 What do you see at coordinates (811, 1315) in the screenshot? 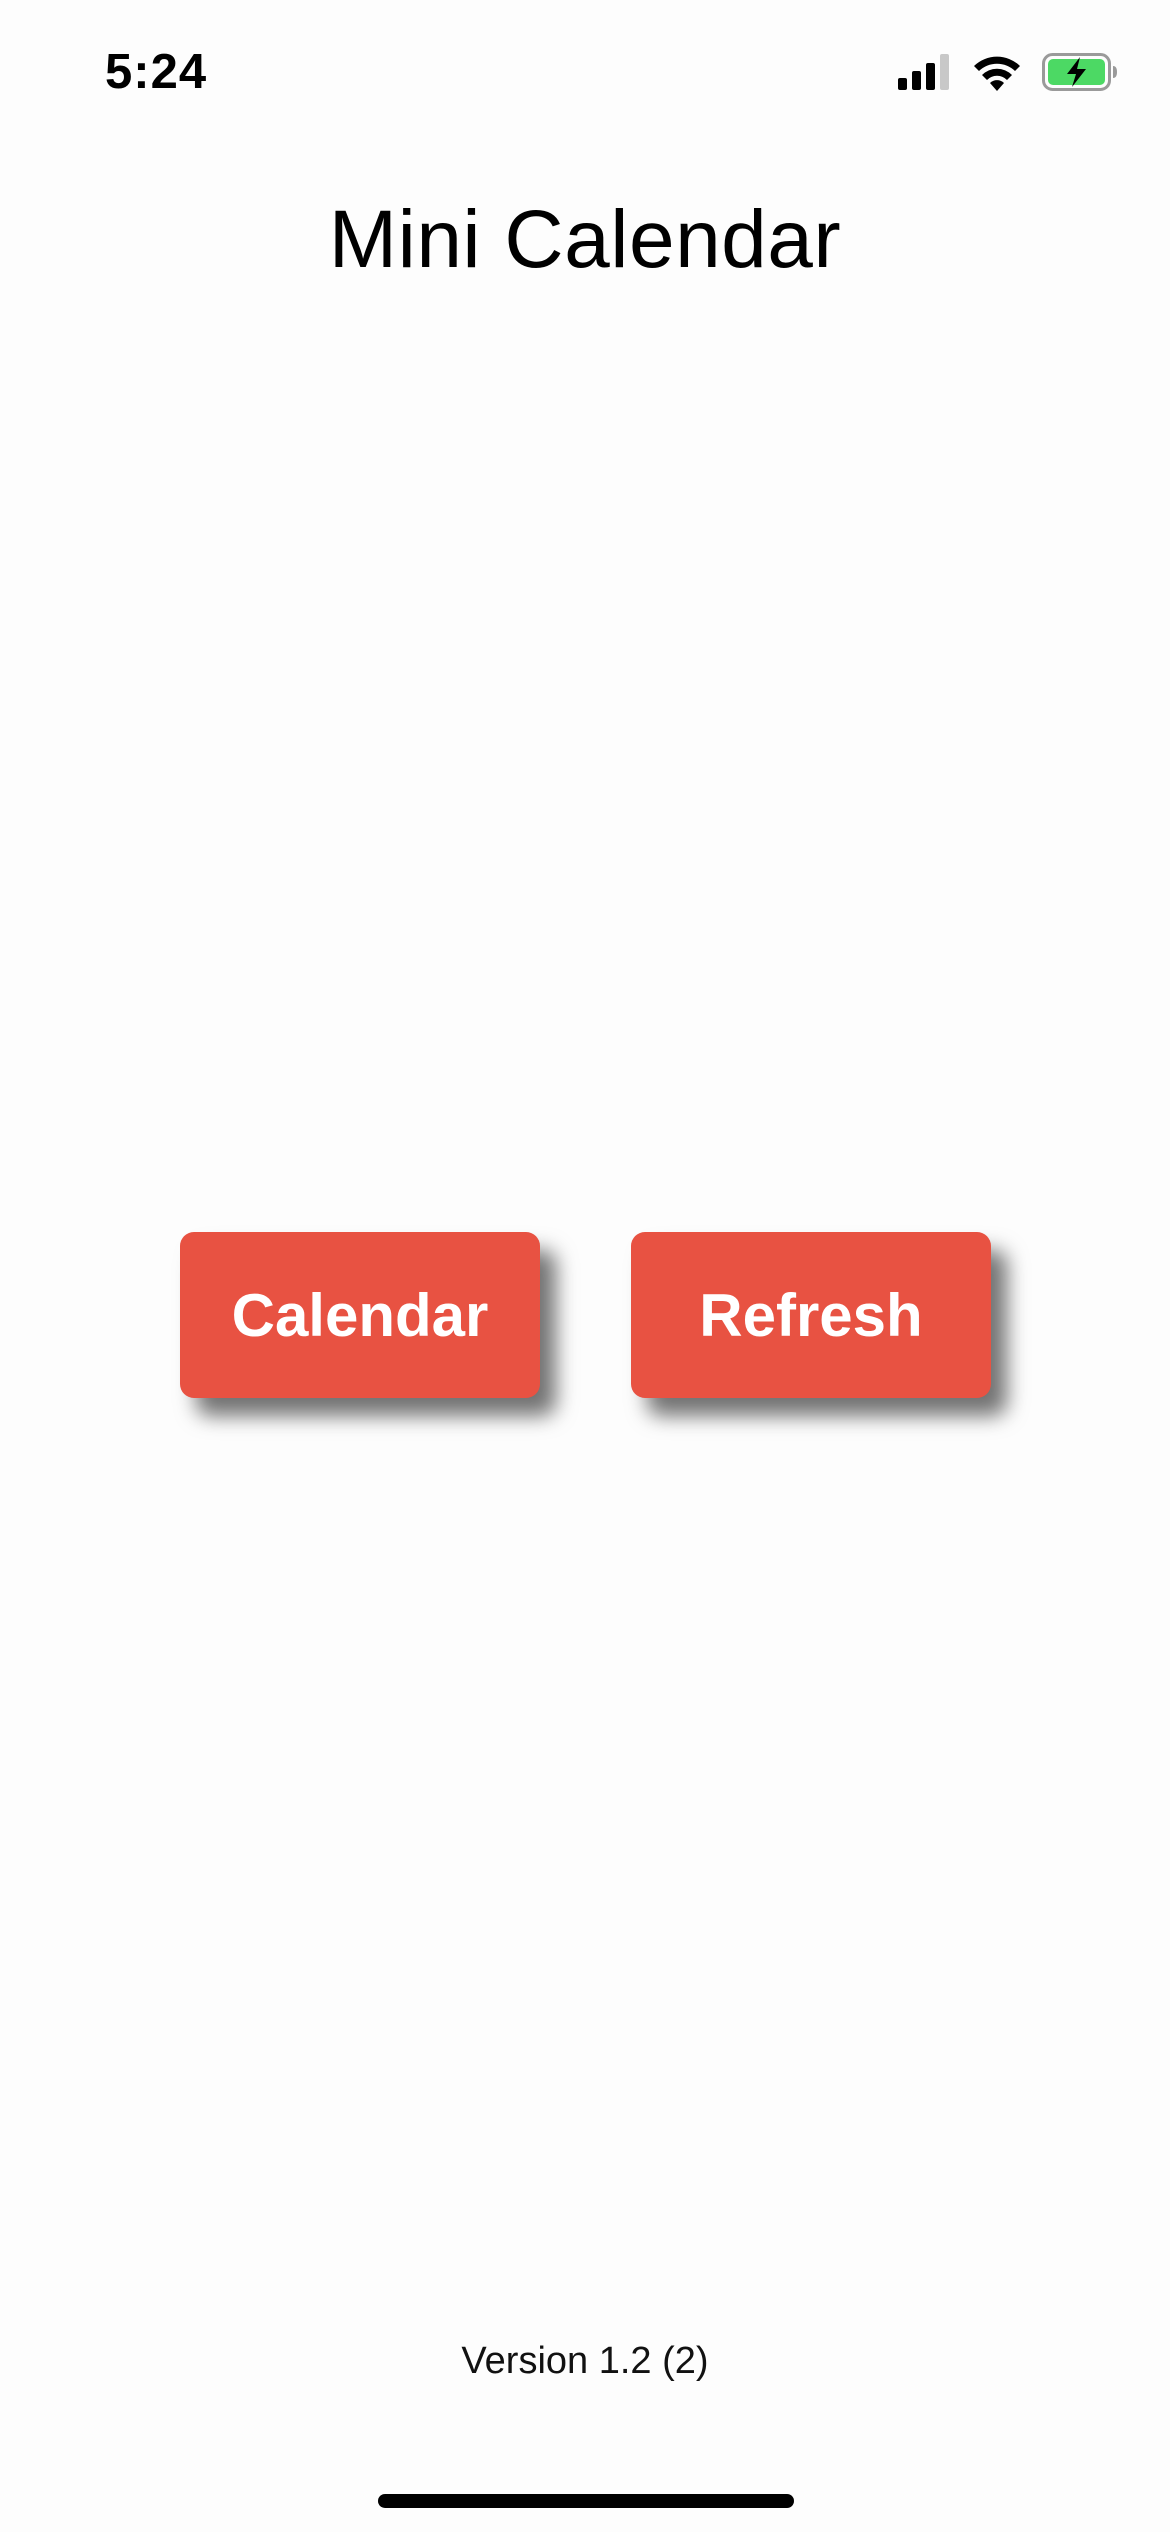
I see `refresh-button: Refresh` at bounding box center [811, 1315].